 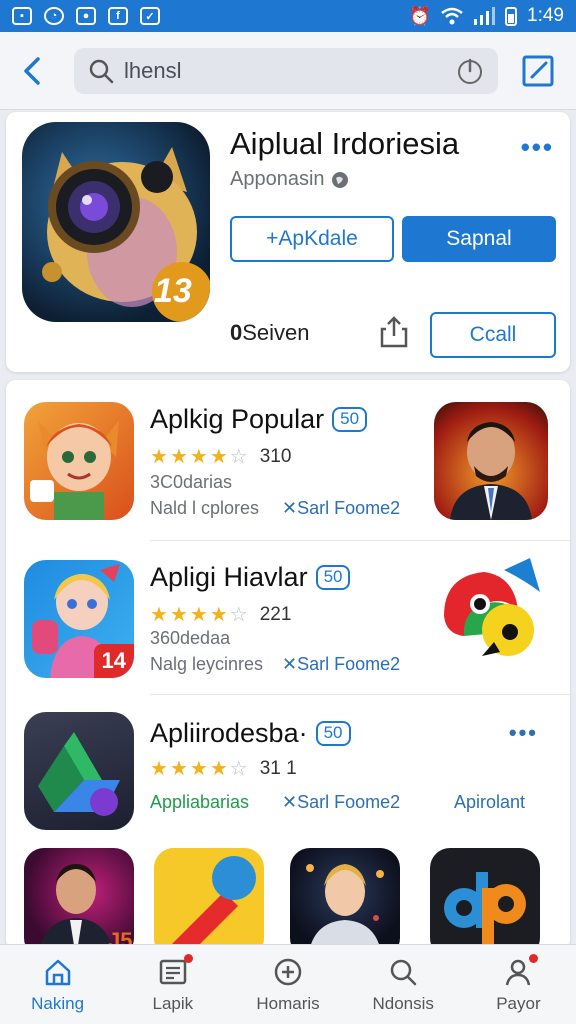 What do you see at coordinates (173, 971) in the screenshot?
I see `list-icon` at bounding box center [173, 971].